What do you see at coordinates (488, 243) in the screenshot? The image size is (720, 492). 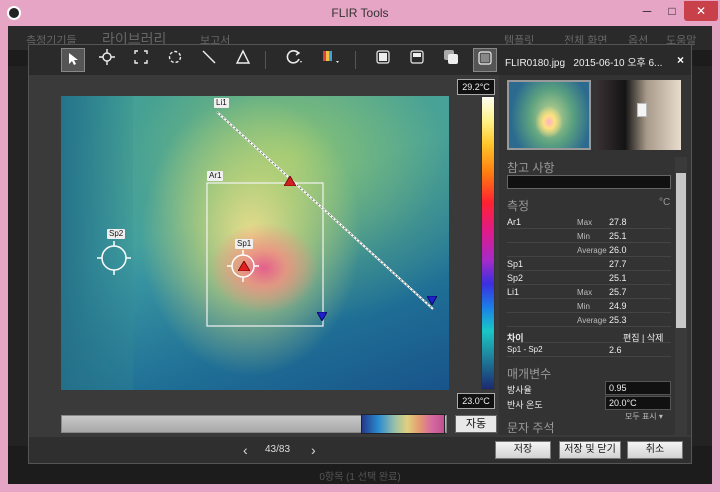 I see `color-scale` at bounding box center [488, 243].